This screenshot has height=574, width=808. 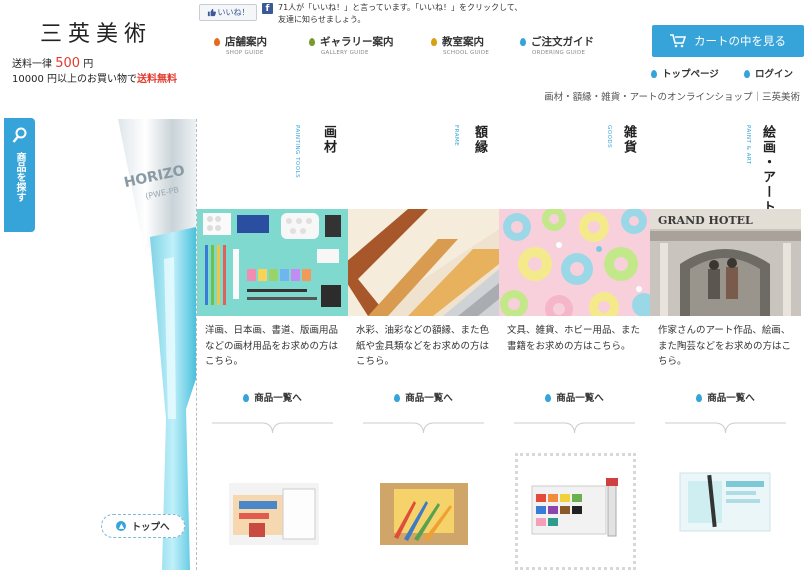 What do you see at coordinates (357, 42) in the screenshot?
I see `nav-gallery-guide-label: ギャラリー案内` at bounding box center [357, 42].